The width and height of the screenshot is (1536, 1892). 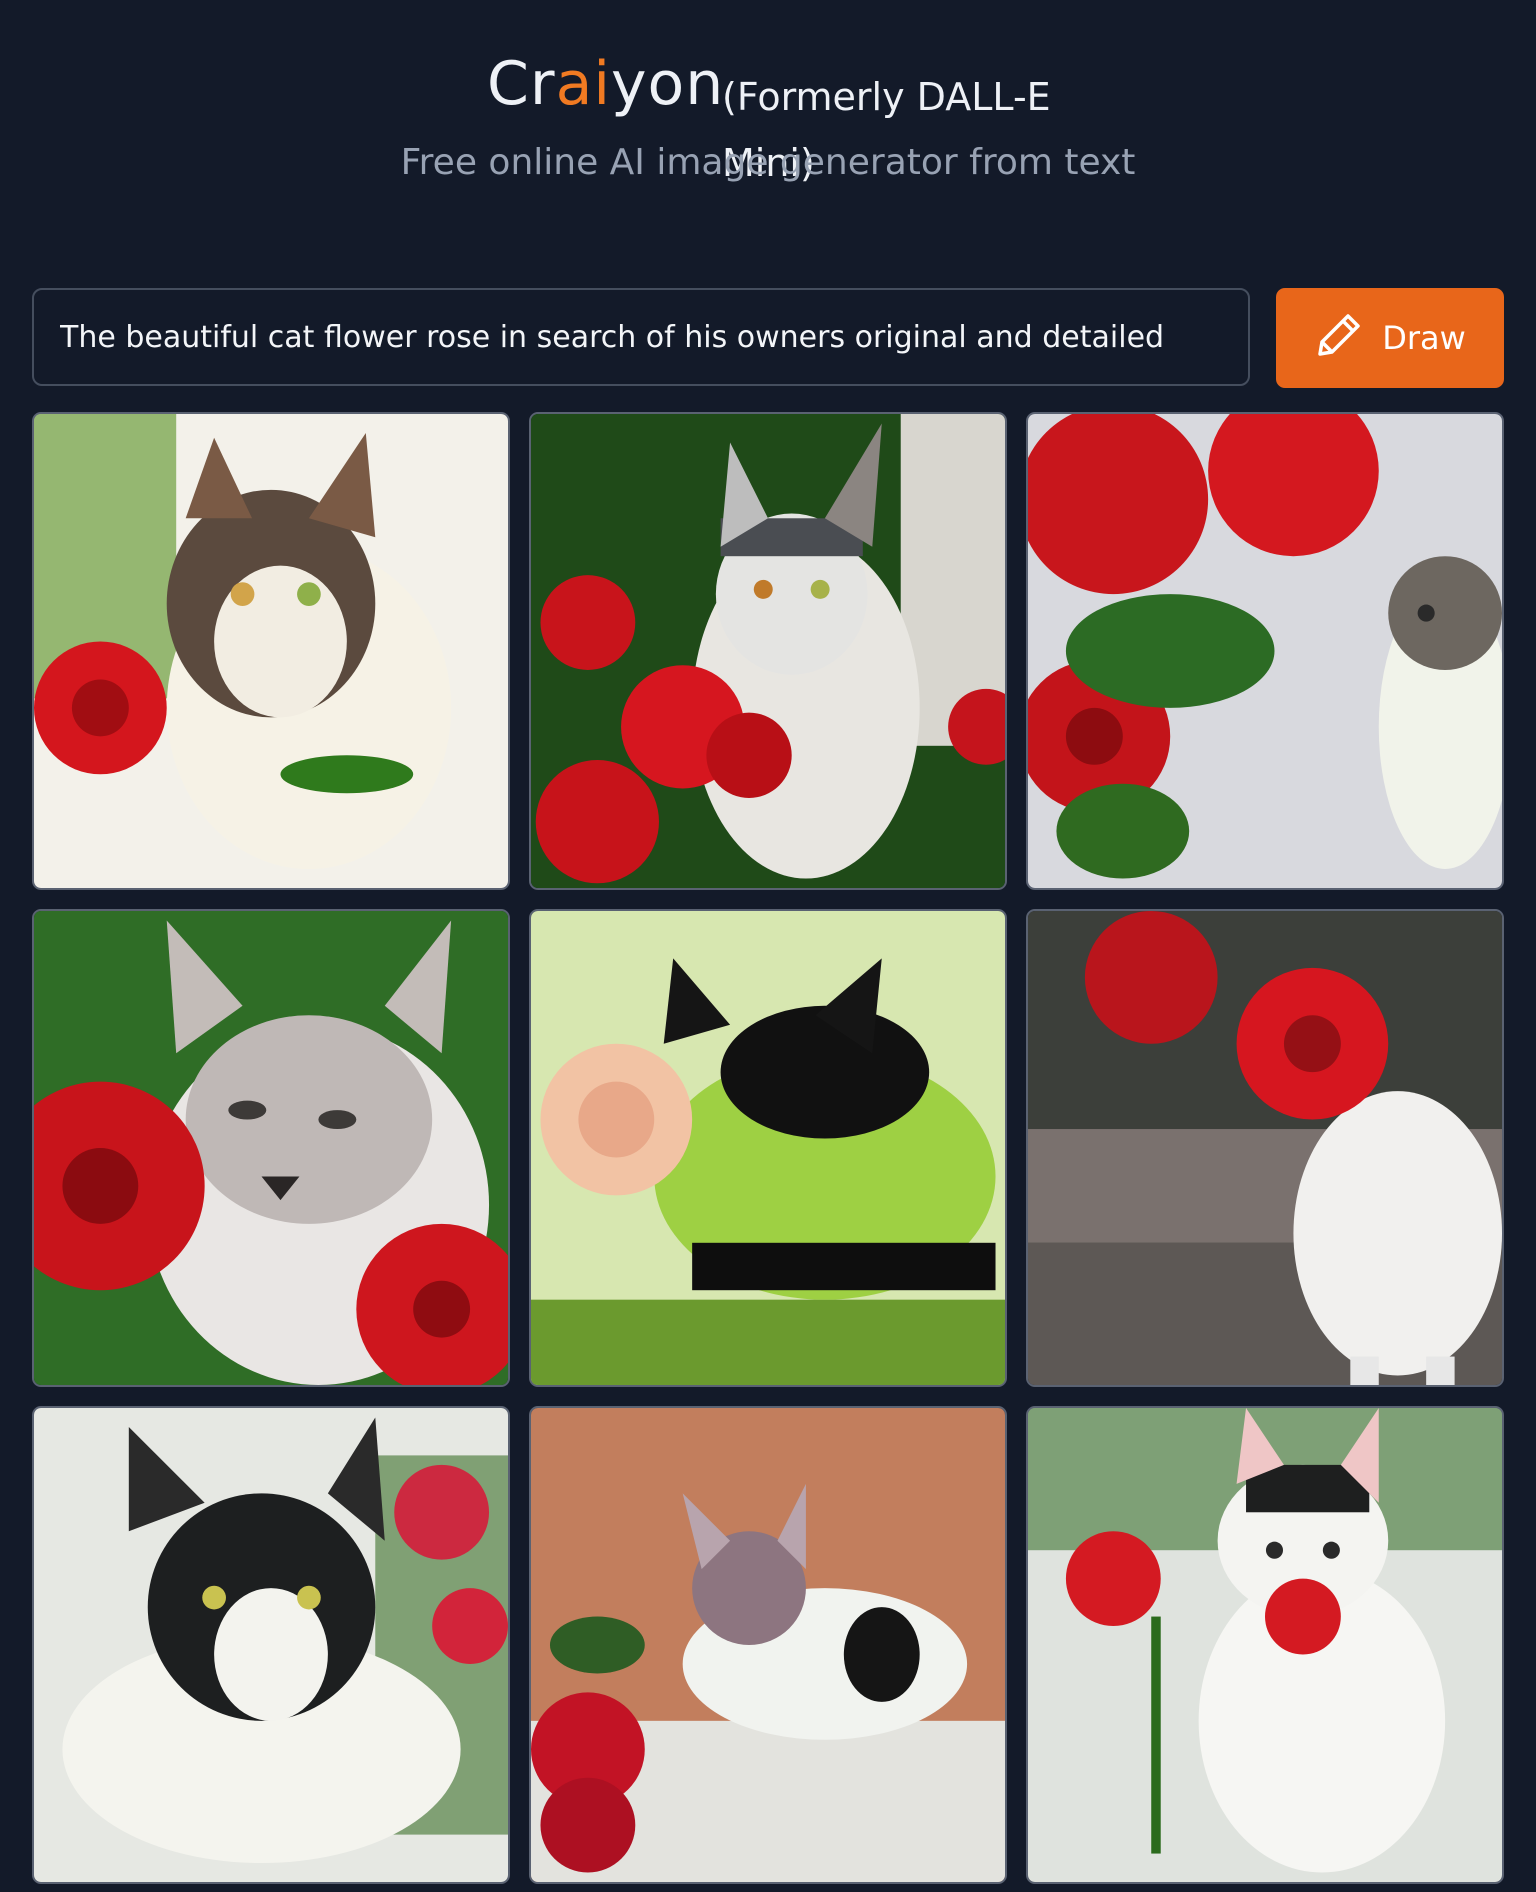 I want to click on draw-button-label: Draw, so click(x=1424, y=338).